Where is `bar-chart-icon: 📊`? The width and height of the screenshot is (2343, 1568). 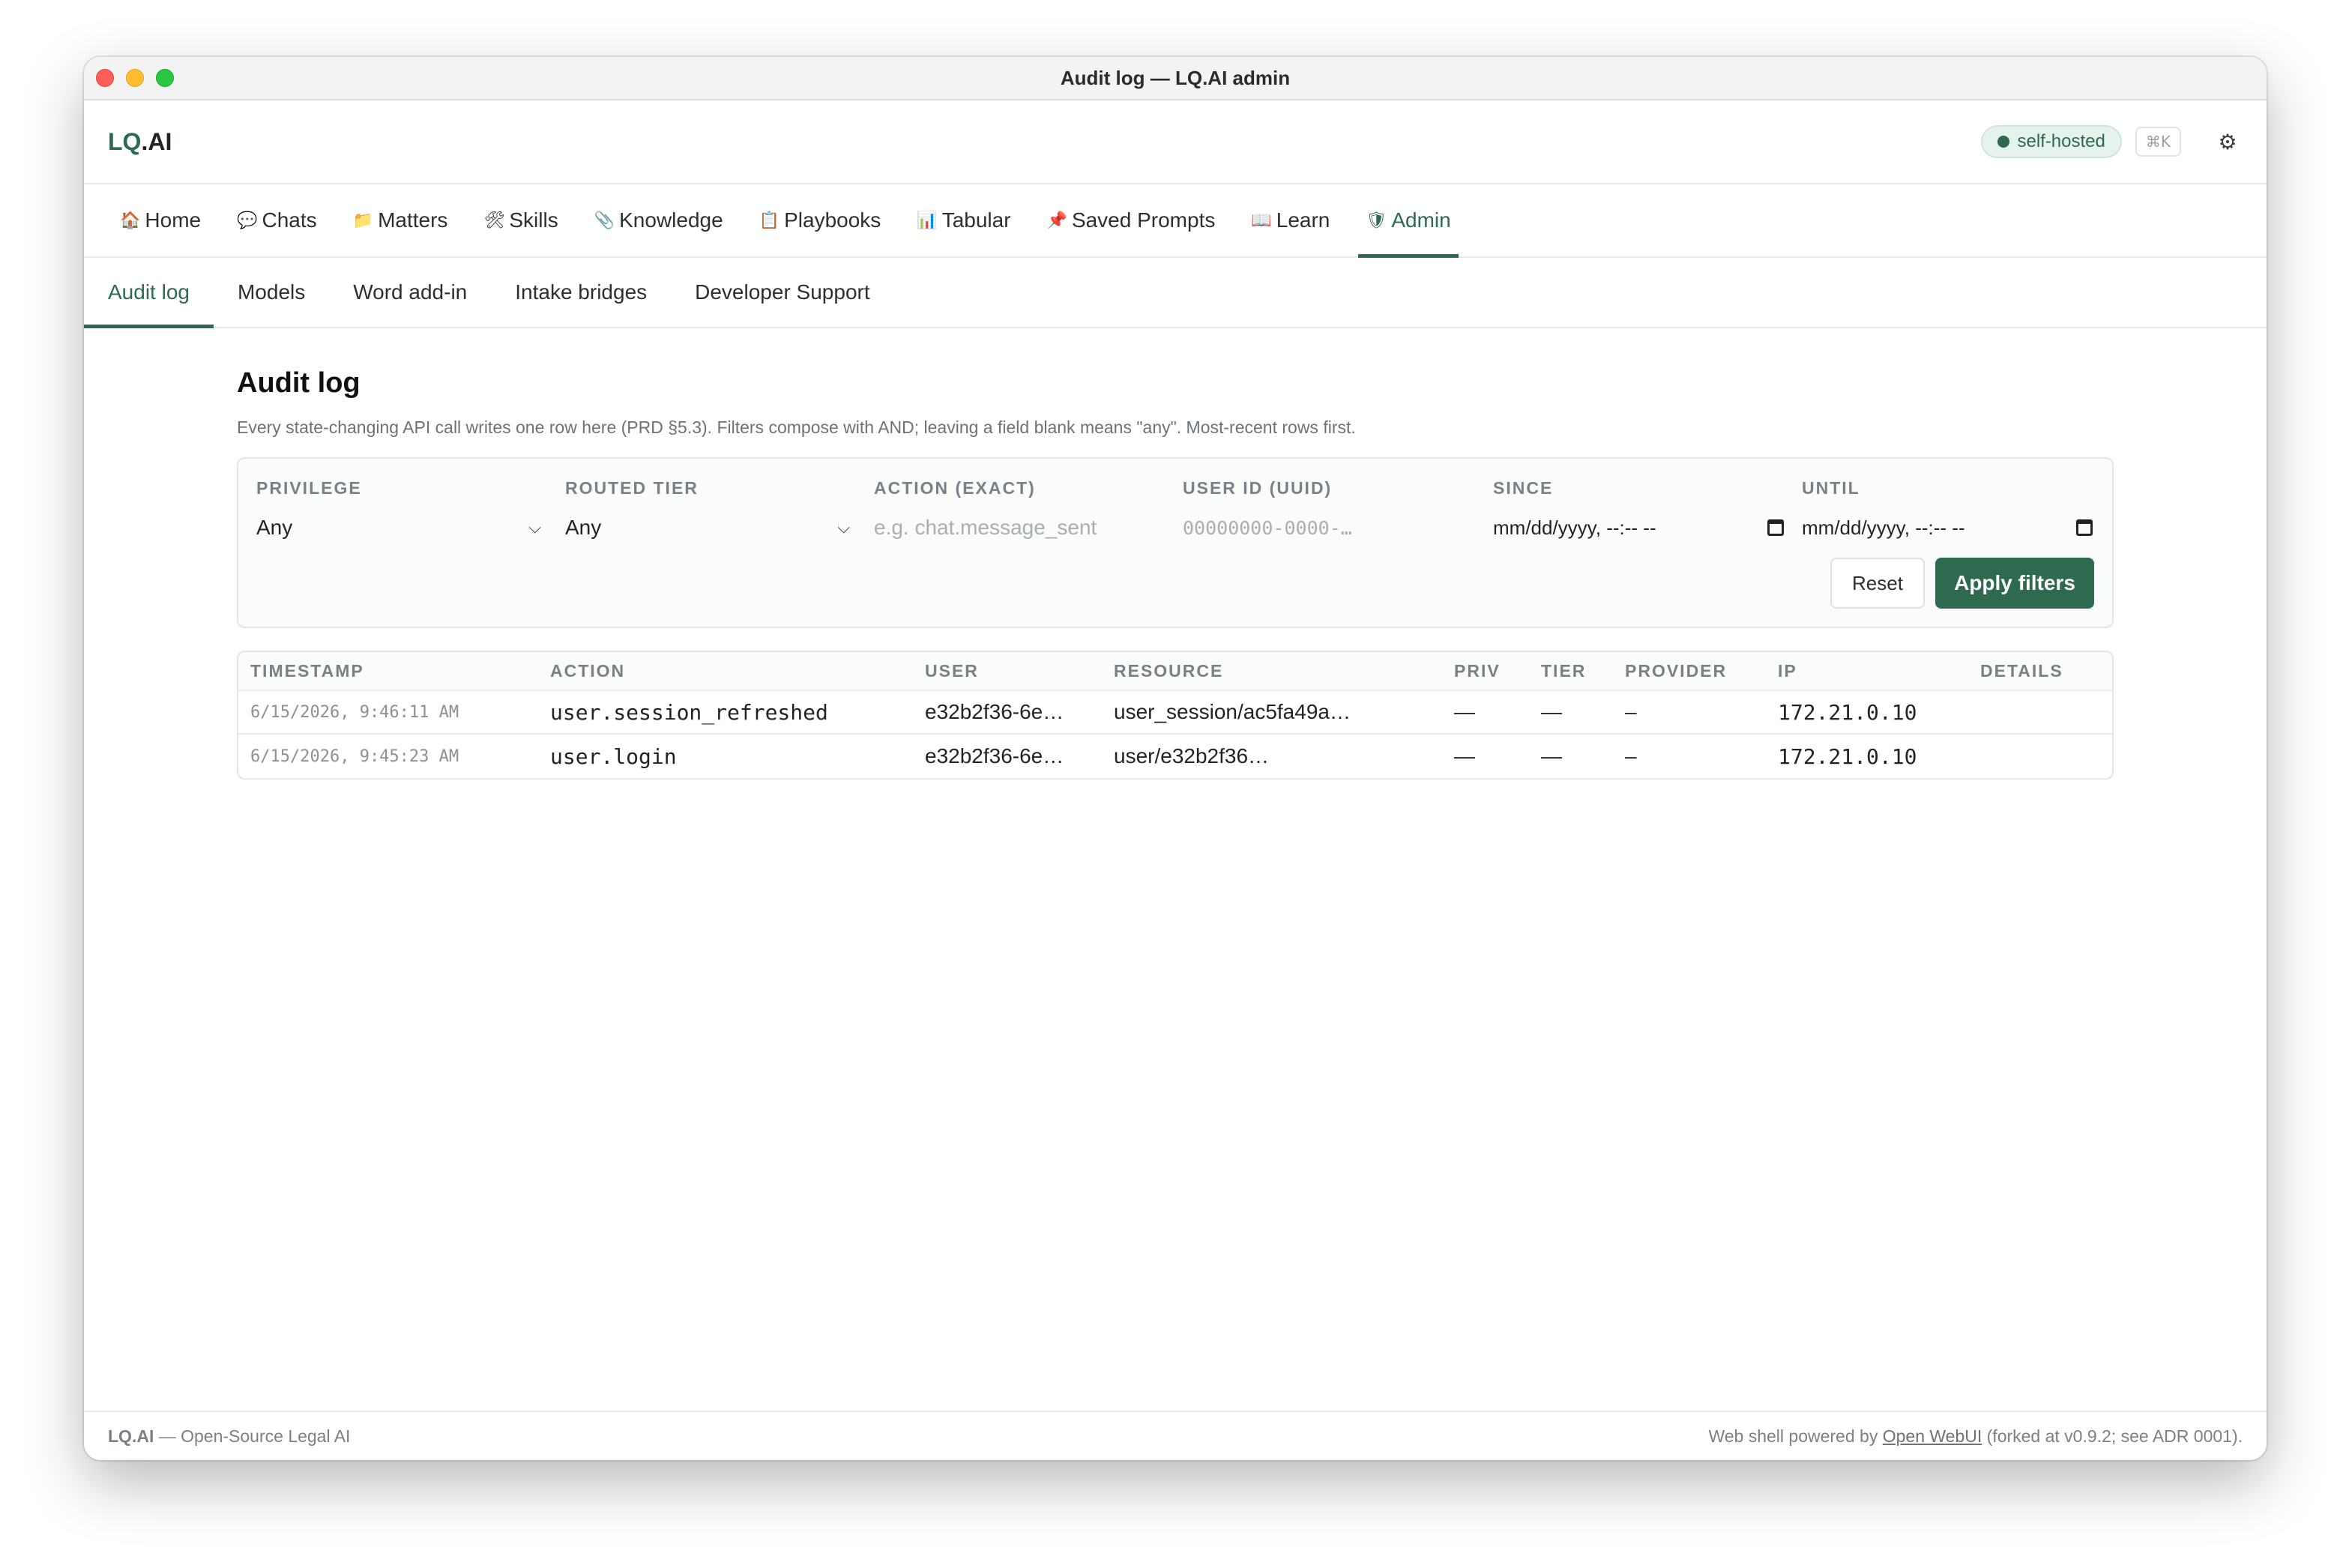
bar-chart-icon: 📊 is located at coordinates (928, 220).